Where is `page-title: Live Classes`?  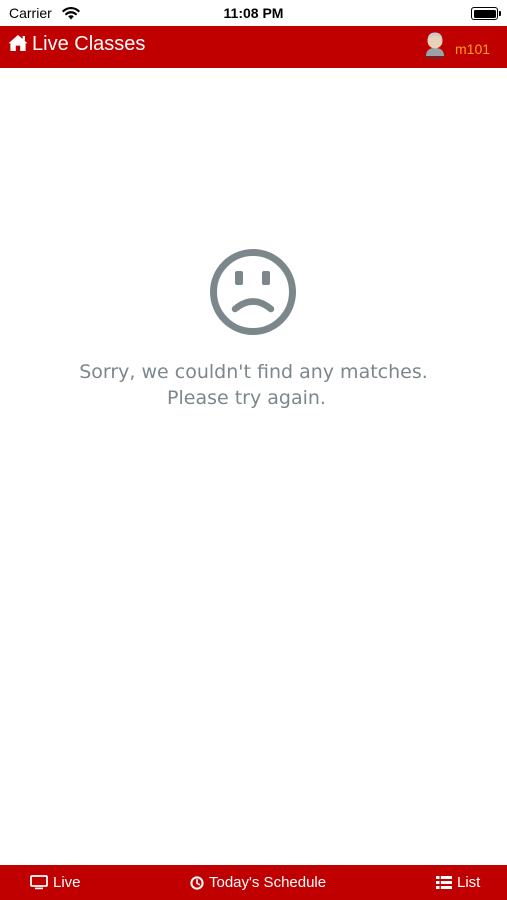 page-title: Live Classes is located at coordinates (89, 44).